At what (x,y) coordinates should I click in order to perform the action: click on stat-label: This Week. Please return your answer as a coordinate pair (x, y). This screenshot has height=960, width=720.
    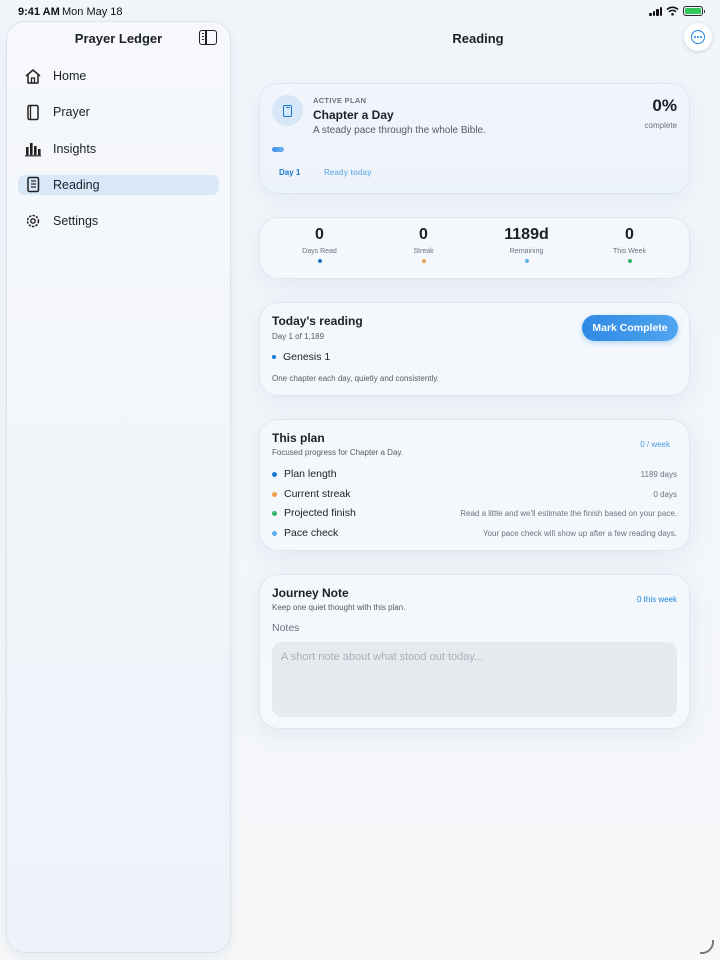
    Looking at the image, I should click on (629, 251).